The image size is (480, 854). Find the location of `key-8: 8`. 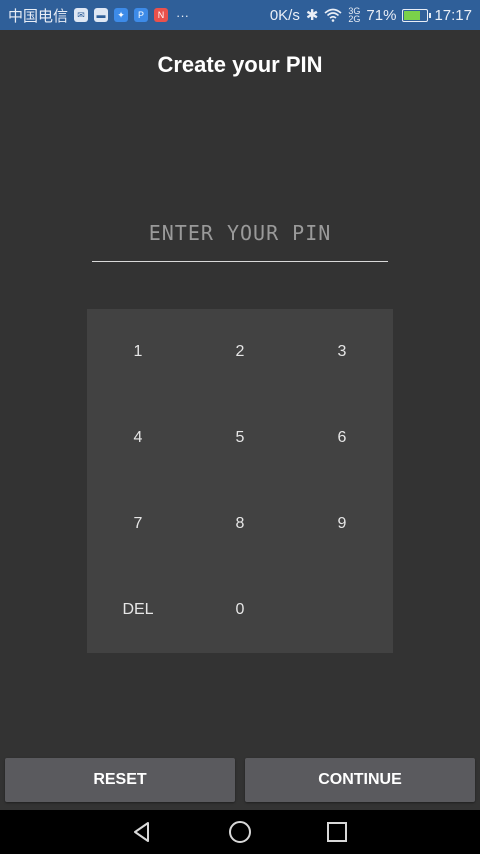

key-8: 8 is located at coordinates (240, 524).